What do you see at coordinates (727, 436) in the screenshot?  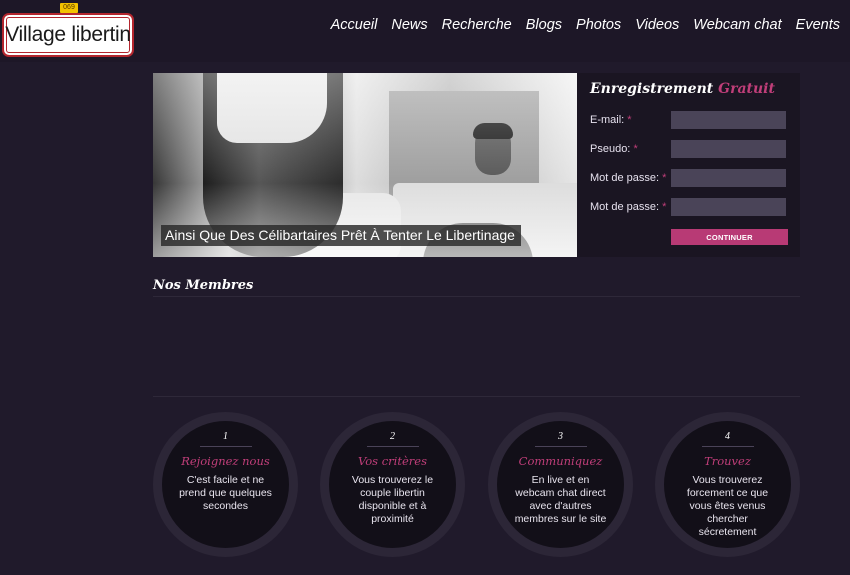 I see `step-number: 4` at bounding box center [727, 436].